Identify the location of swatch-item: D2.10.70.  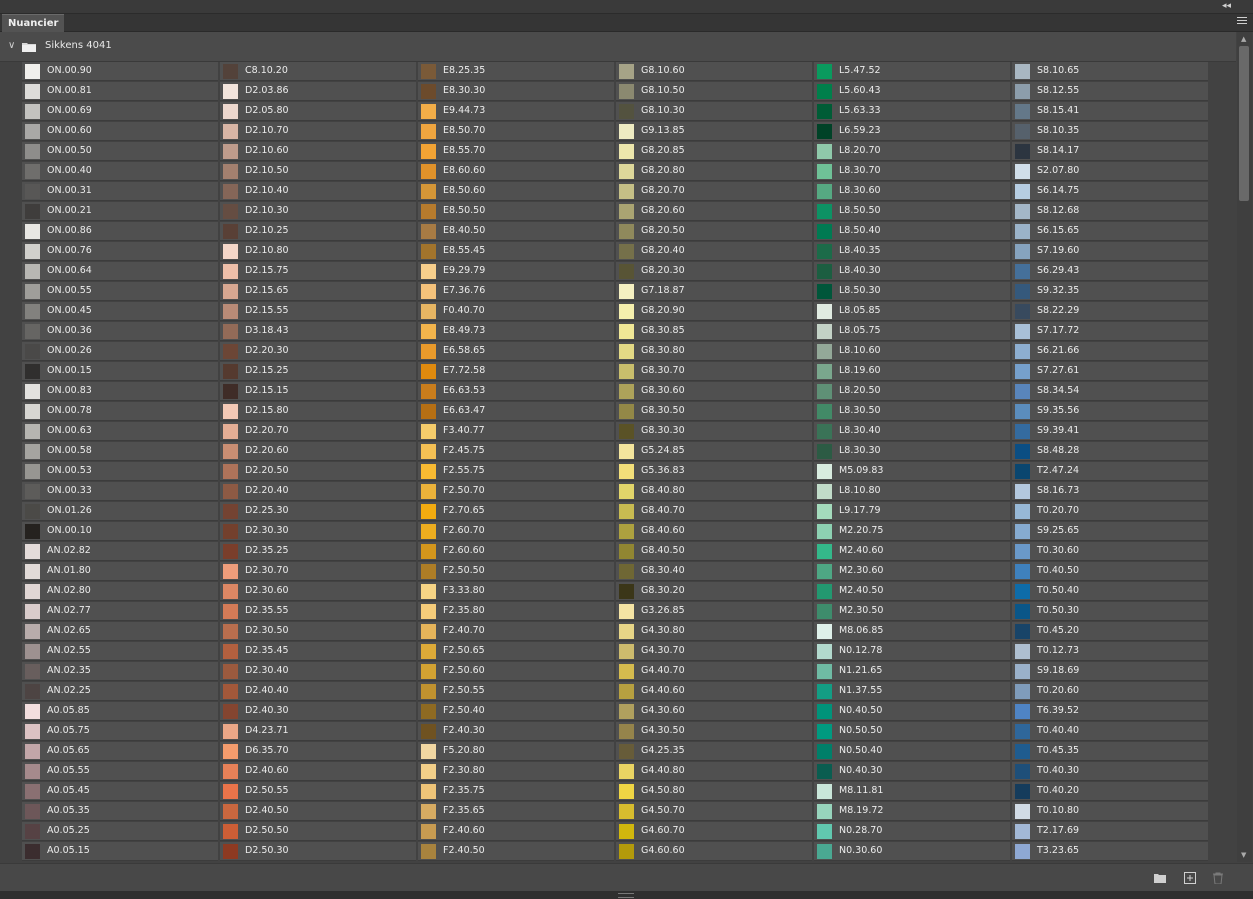
(318, 131).